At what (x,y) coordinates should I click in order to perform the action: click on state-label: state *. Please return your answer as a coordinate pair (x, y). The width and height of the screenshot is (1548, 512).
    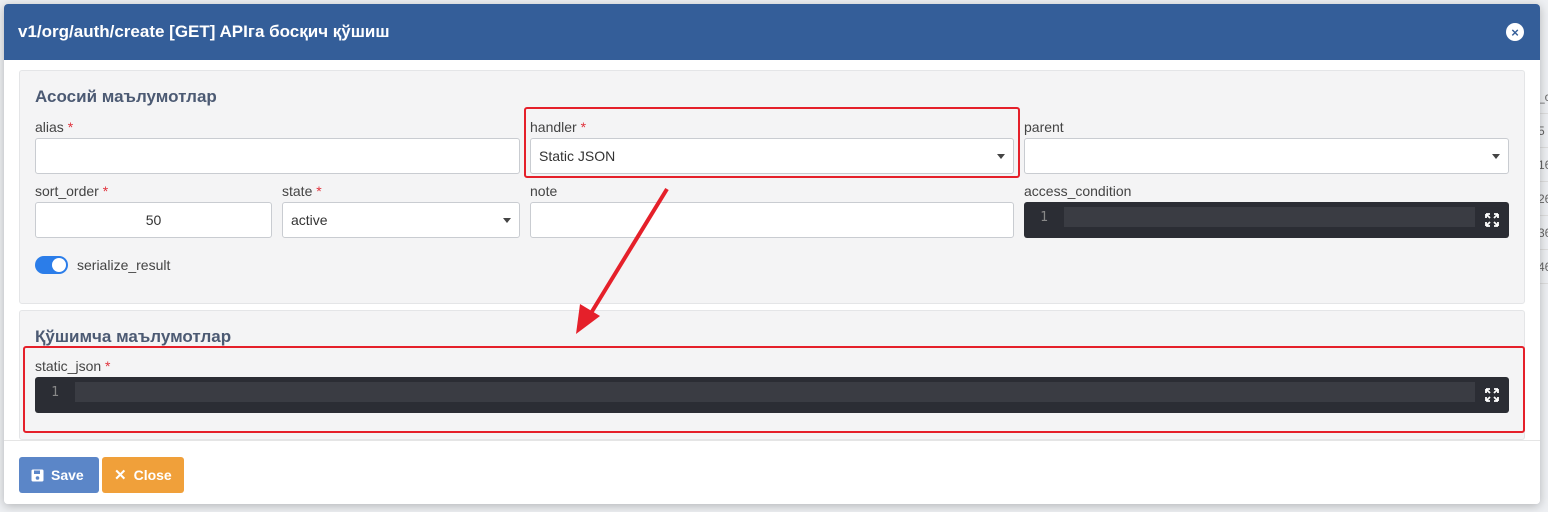
    Looking at the image, I should click on (302, 191).